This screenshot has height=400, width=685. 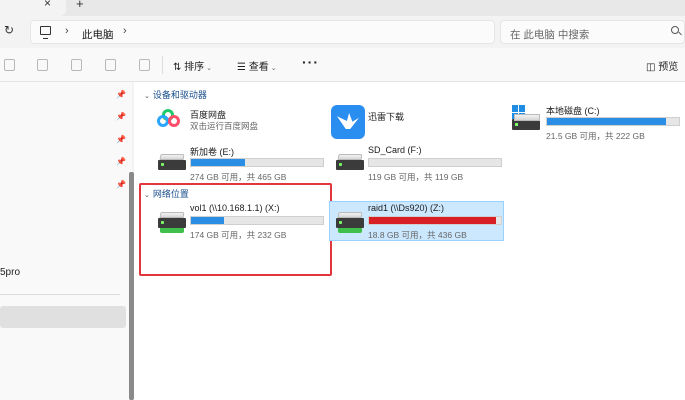 What do you see at coordinates (80, 5) in the screenshot?
I see `new-tab-button: +` at bounding box center [80, 5].